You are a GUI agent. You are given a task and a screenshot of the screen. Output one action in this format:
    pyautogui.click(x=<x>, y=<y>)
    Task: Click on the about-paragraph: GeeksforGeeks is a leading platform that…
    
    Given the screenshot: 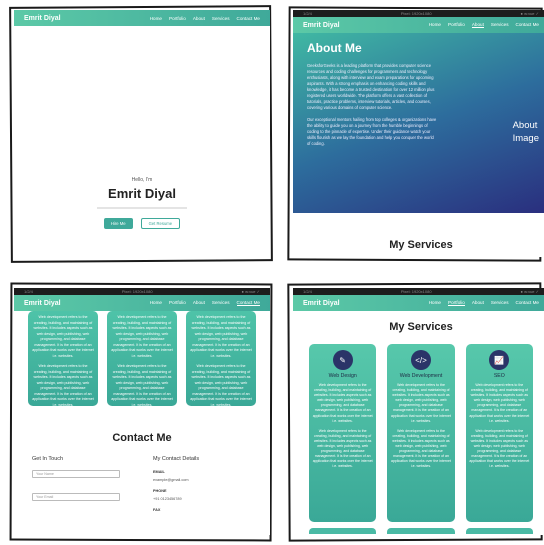 What is the action you would take?
    pyautogui.click(x=371, y=86)
    